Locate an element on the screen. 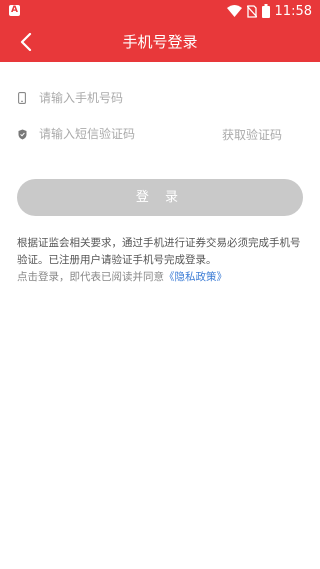 This screenshot has width=320, height=569. back-button is located at coordinates (26, 42).